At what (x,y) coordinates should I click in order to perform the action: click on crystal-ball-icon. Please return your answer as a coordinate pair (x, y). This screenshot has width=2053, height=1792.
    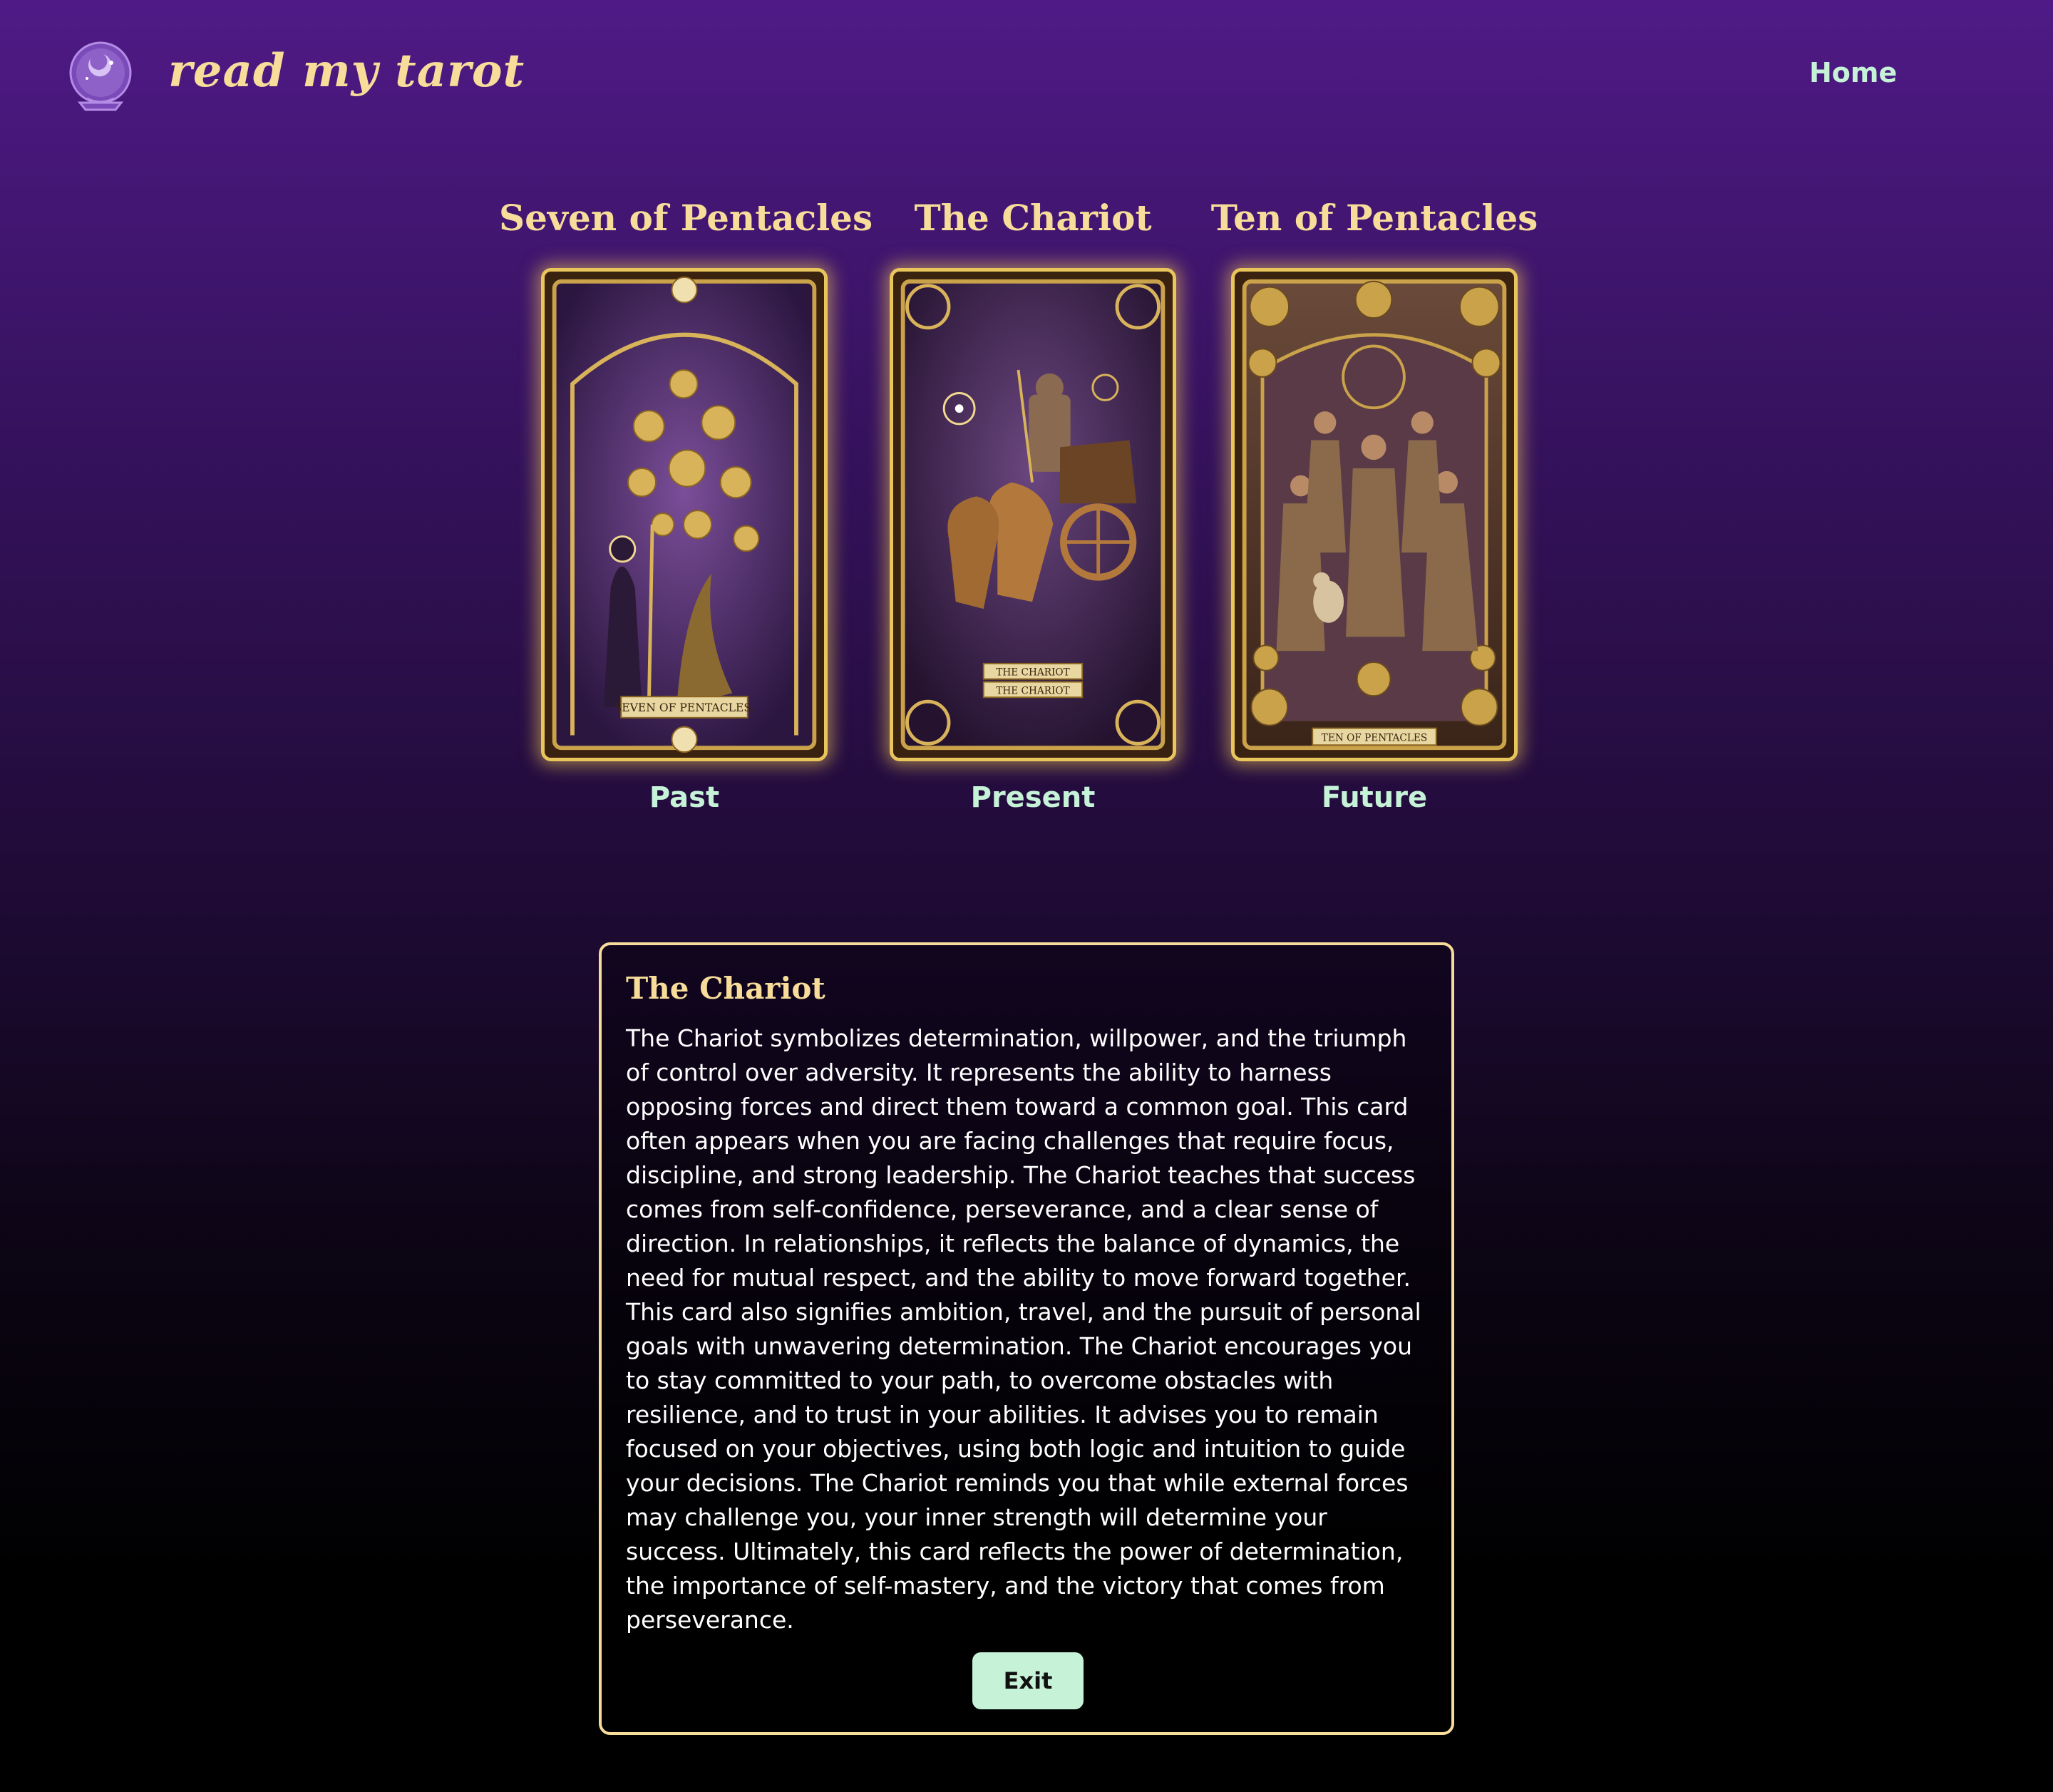
    Looking at the image, I should click on (100, 77).